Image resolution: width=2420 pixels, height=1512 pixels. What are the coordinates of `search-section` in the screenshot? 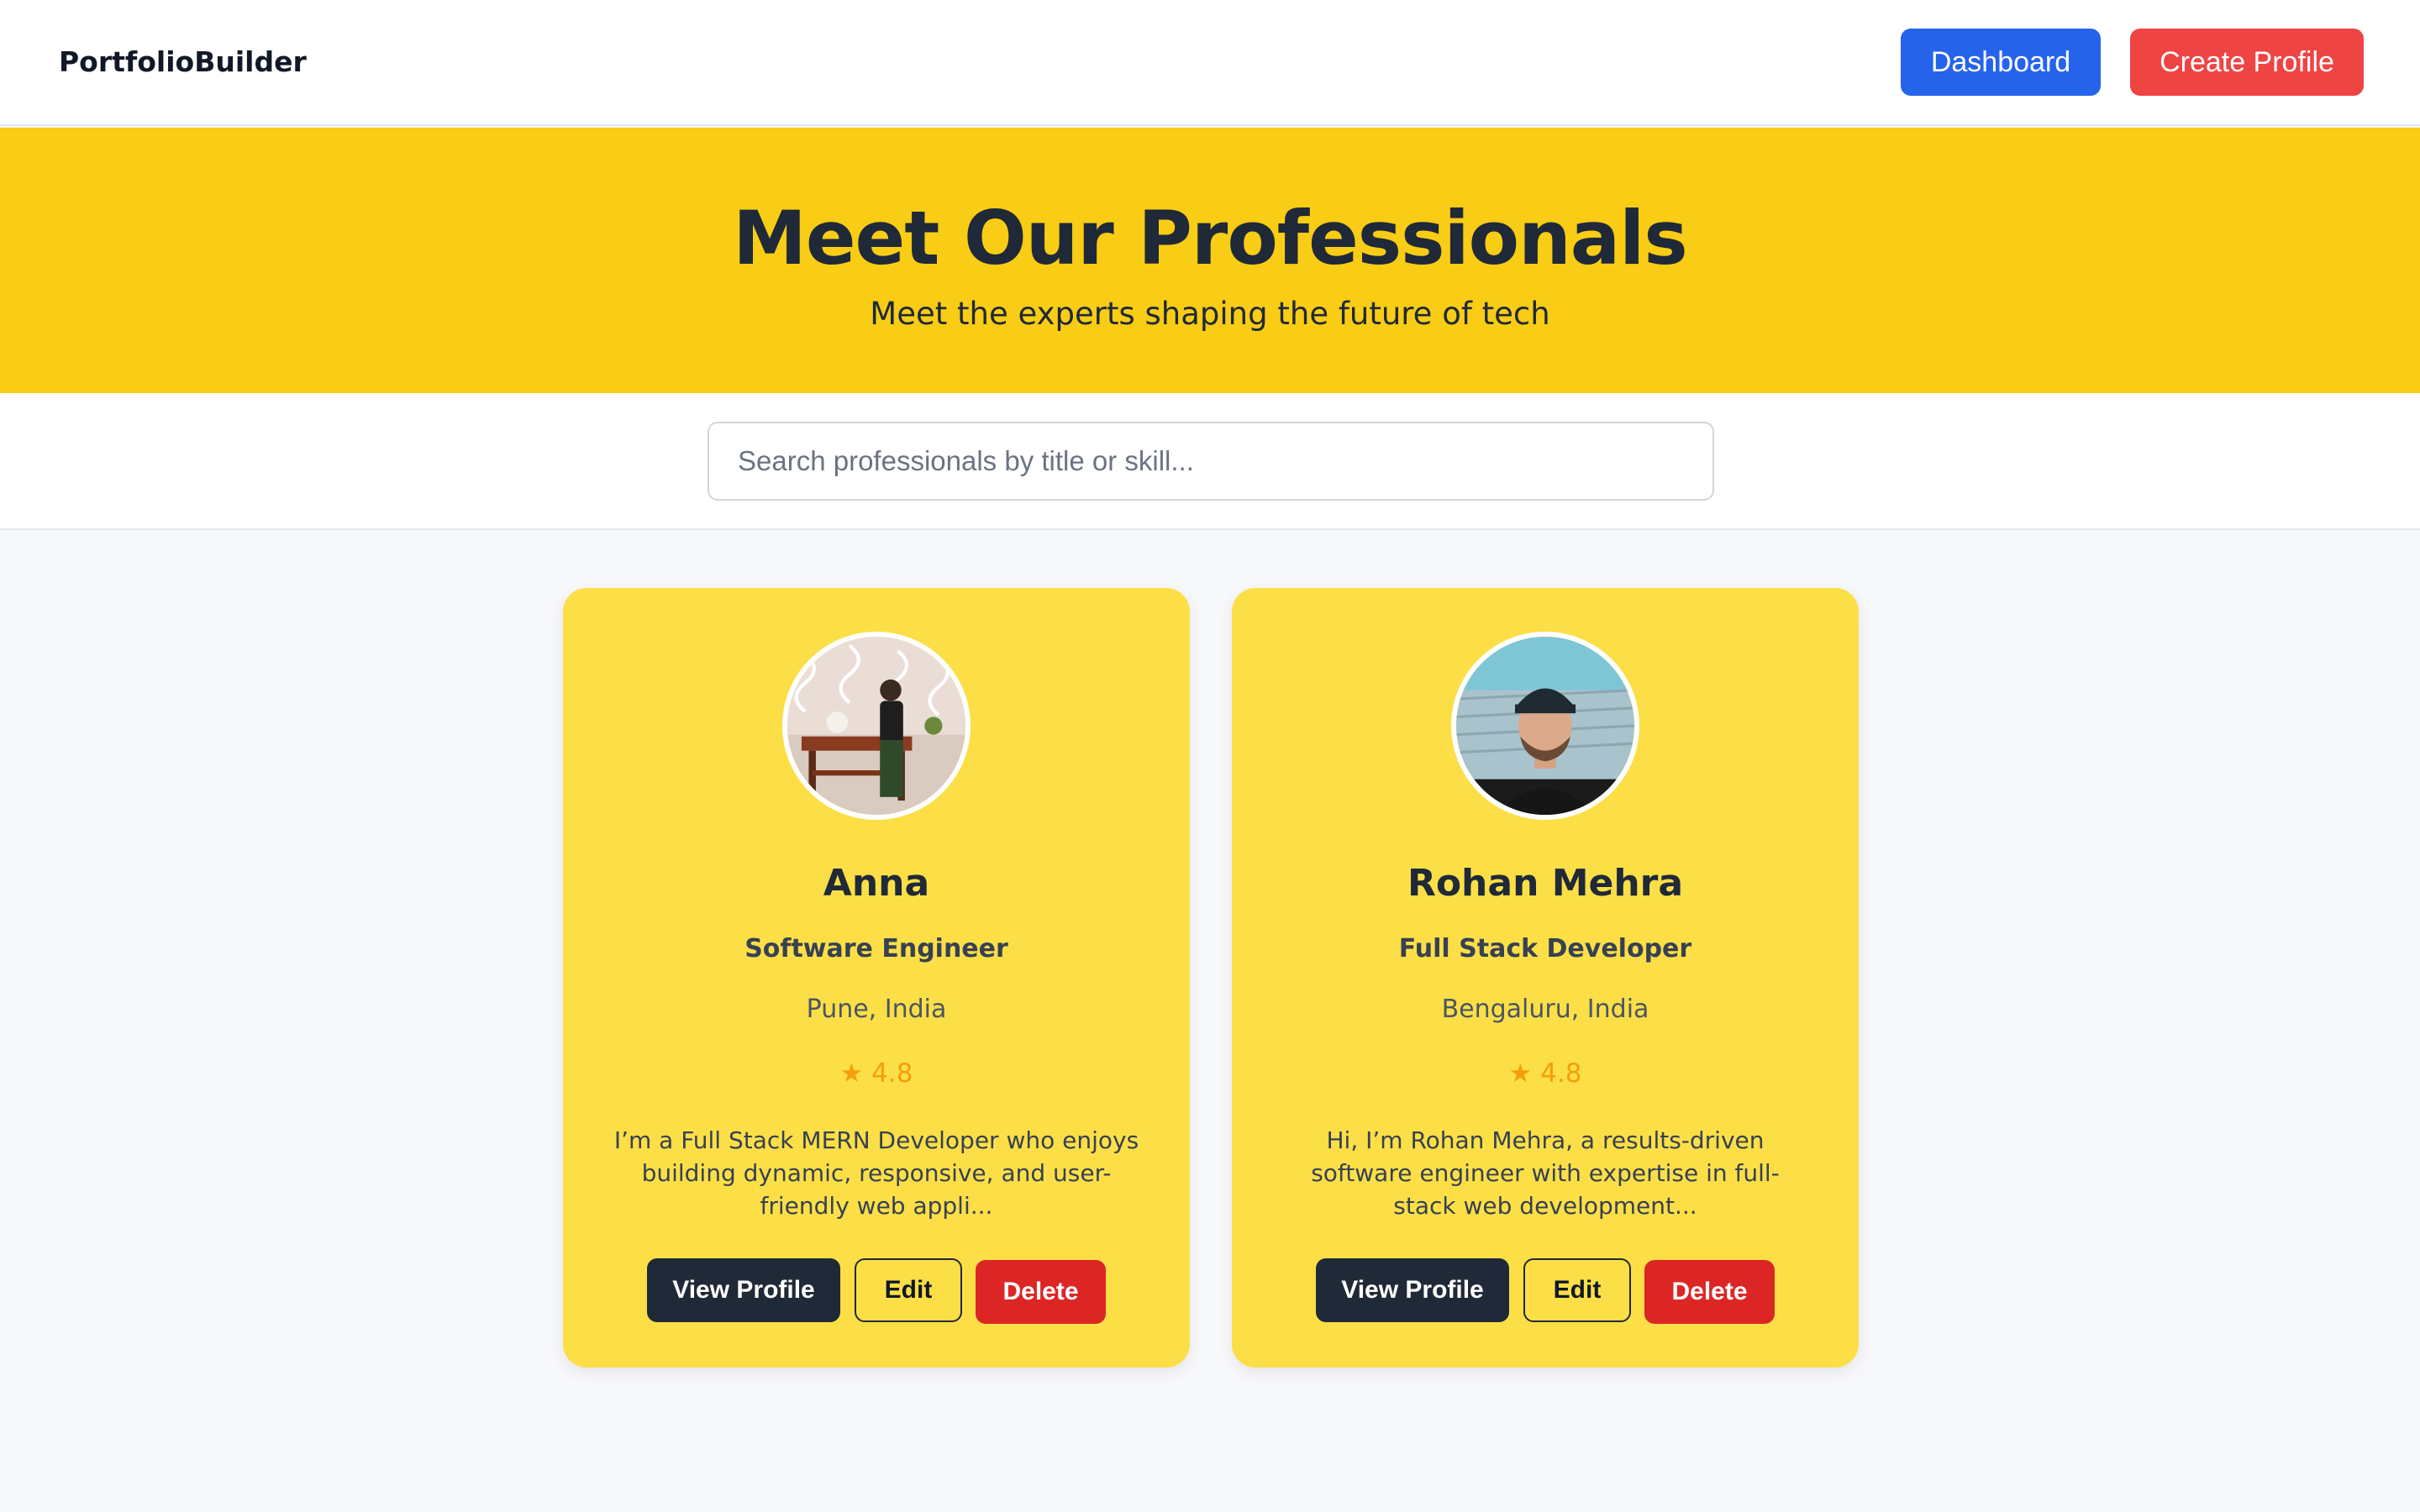 It's located at (1210, 461).